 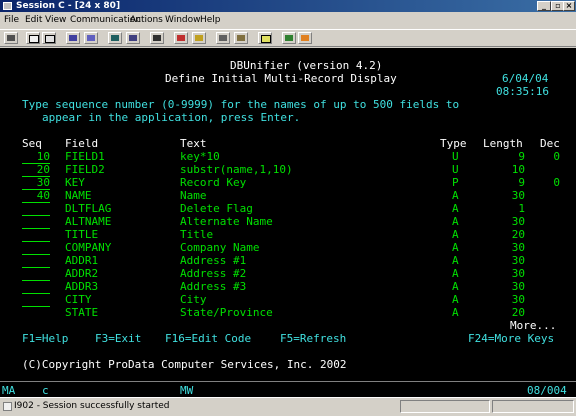 What do you see at coordinates (88, 221) in the screenshot?
I see `field-name: ALTNAME` at bounding box center [88, 221].